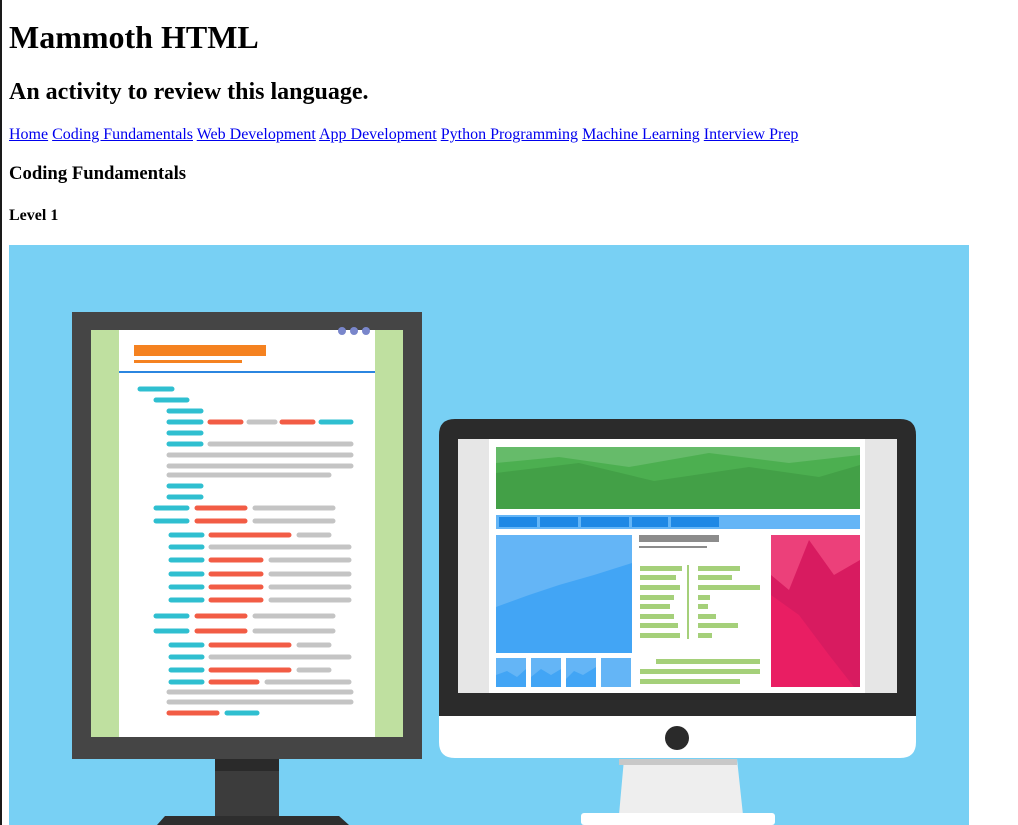 The height and width of the screenshot is (825, 1018). Describe the element at coordinates (28, 134) in the screenshot. I see `nav-link-home: Home` at that location.